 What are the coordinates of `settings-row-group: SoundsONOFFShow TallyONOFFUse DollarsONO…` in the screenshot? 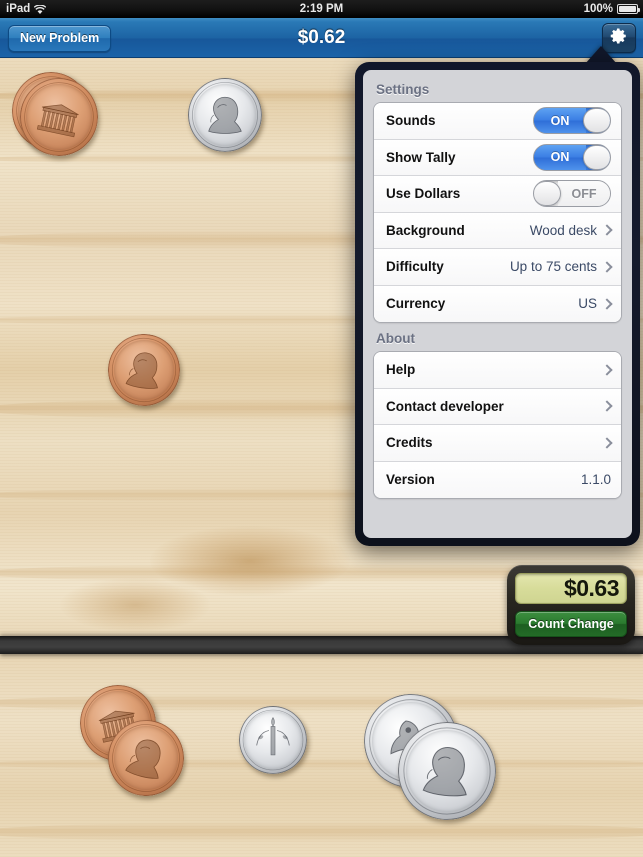 It's located at (497, 212).